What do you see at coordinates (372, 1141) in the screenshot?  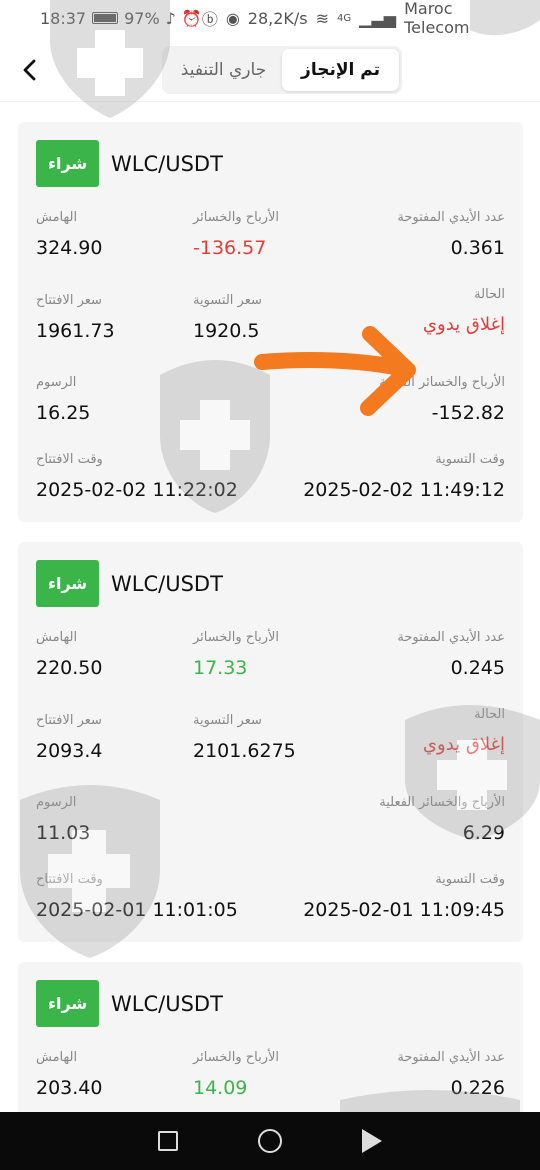 I see `back-icon` at bounding box center [372, 1141].